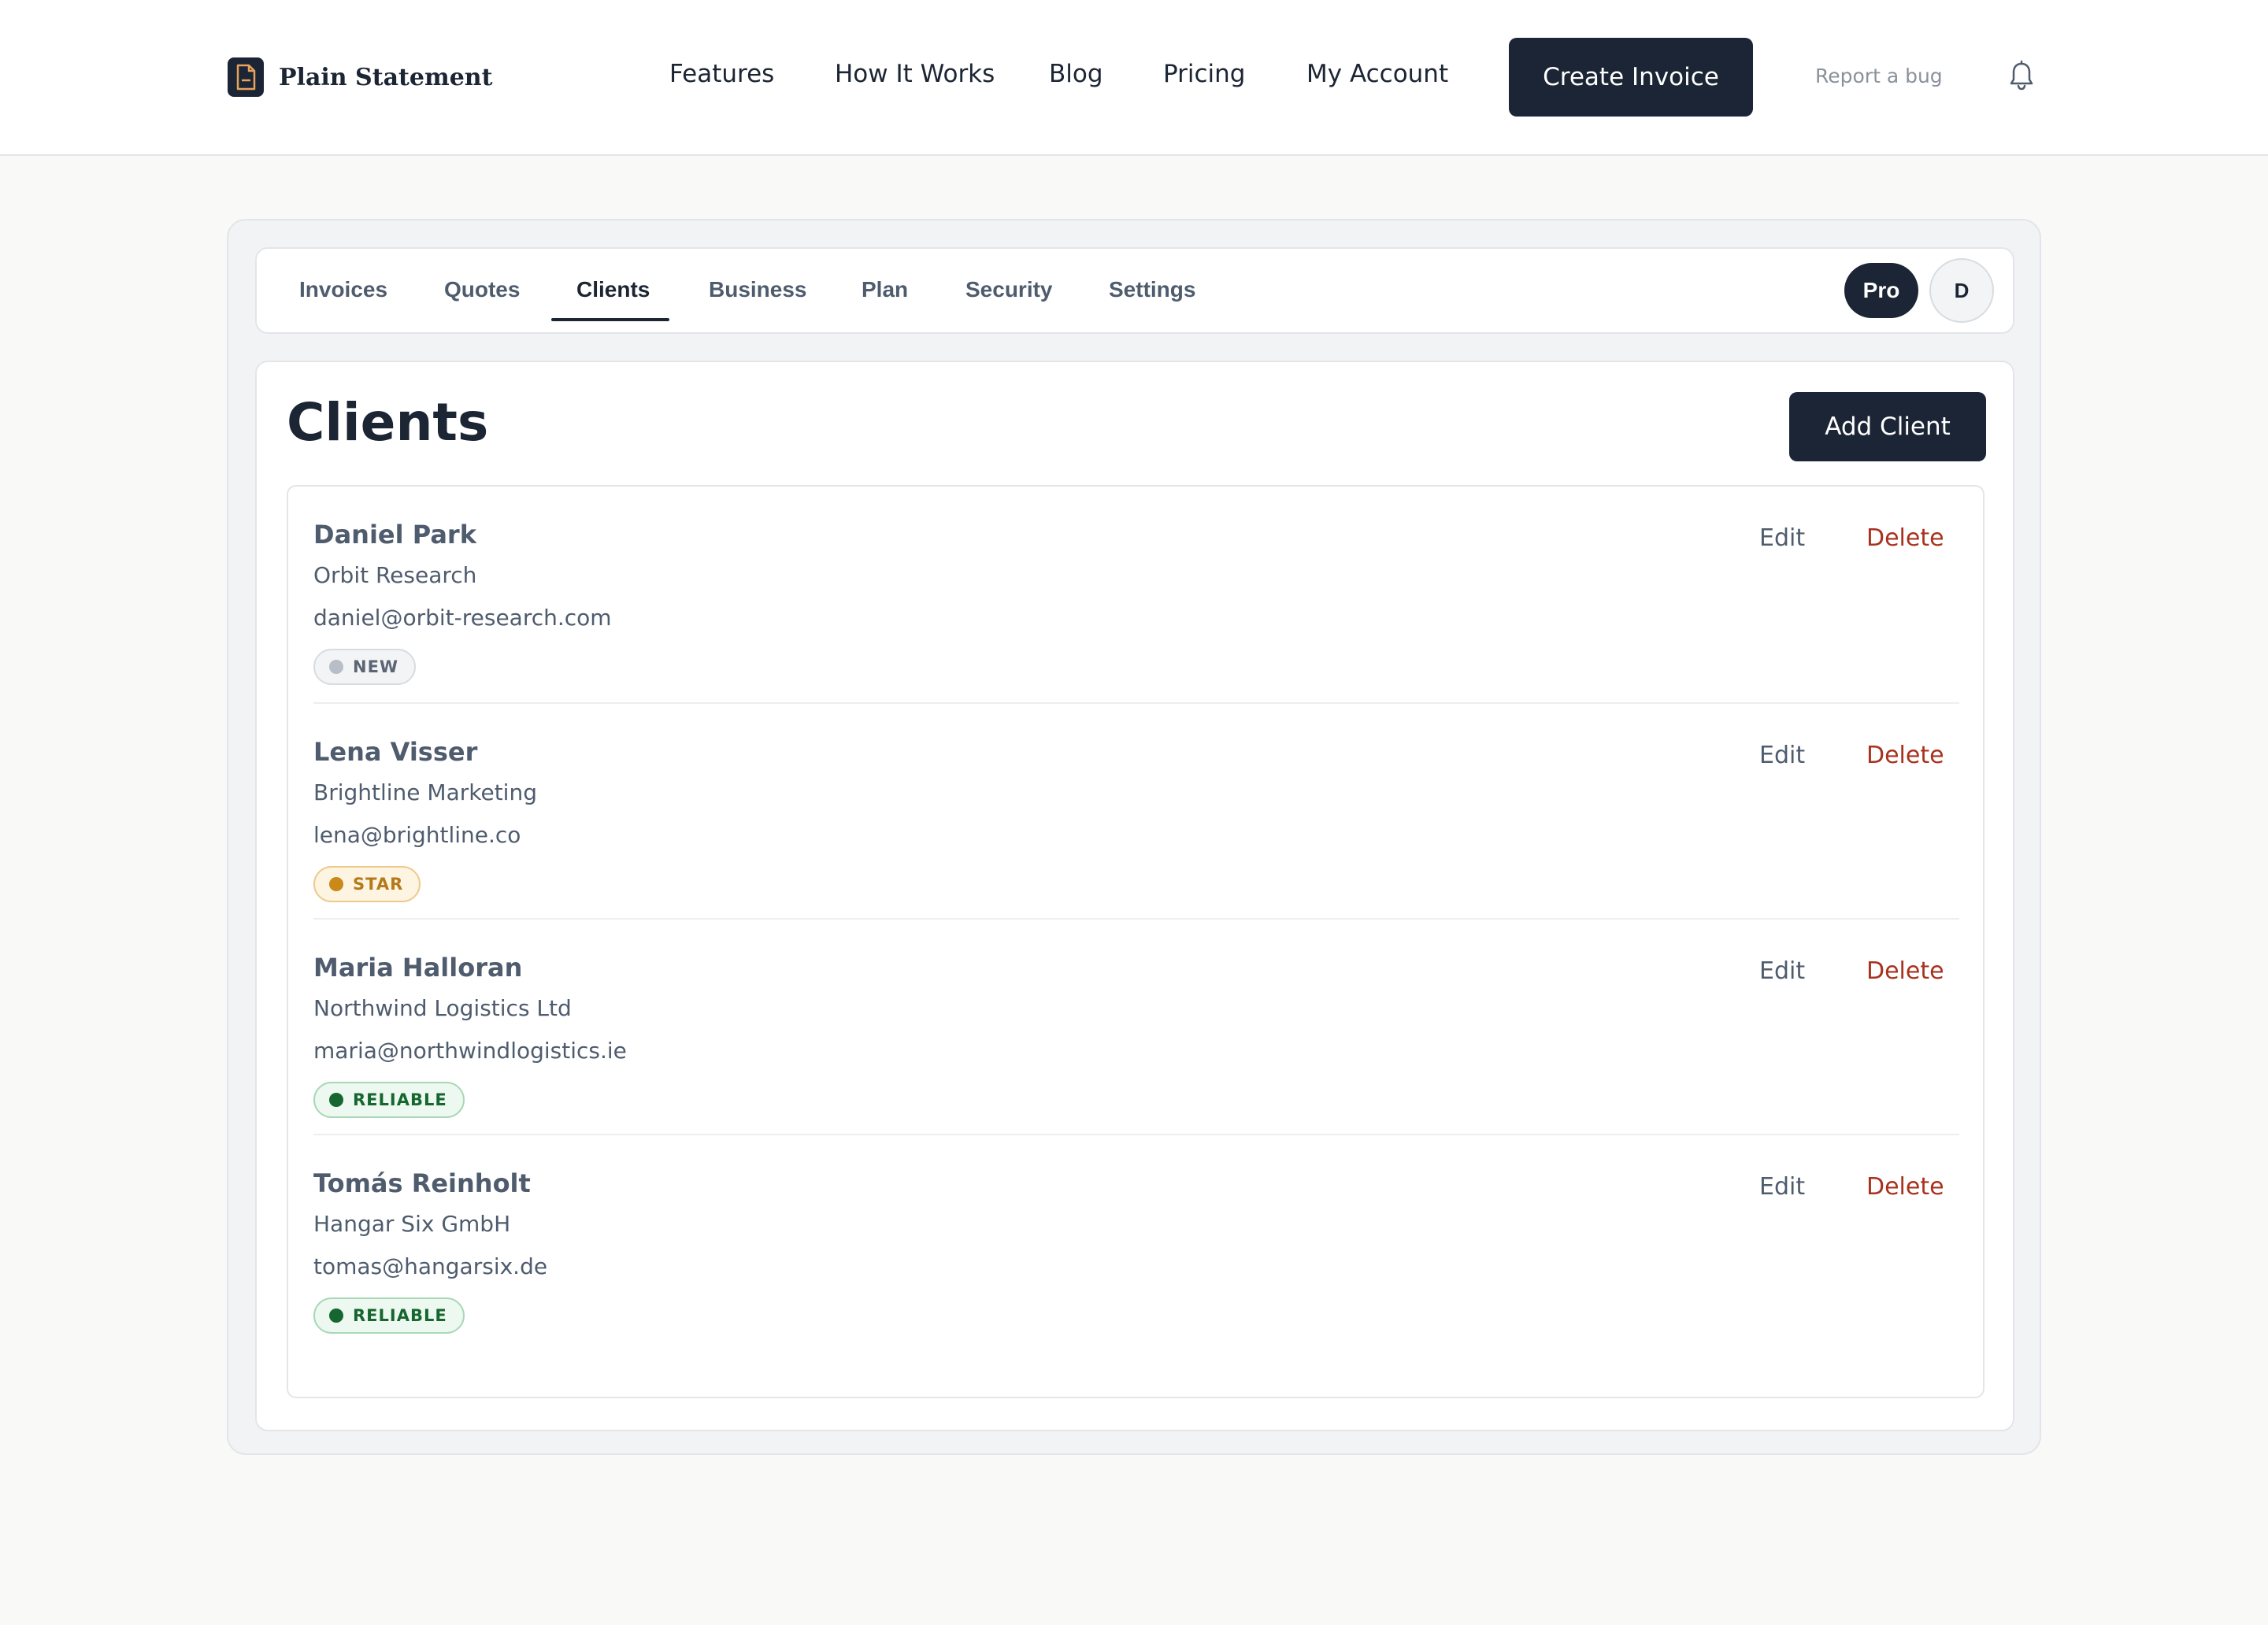 This screenshot has width=2268, height=1625. I want to click on active-tab-indicator, so click(610, 319).